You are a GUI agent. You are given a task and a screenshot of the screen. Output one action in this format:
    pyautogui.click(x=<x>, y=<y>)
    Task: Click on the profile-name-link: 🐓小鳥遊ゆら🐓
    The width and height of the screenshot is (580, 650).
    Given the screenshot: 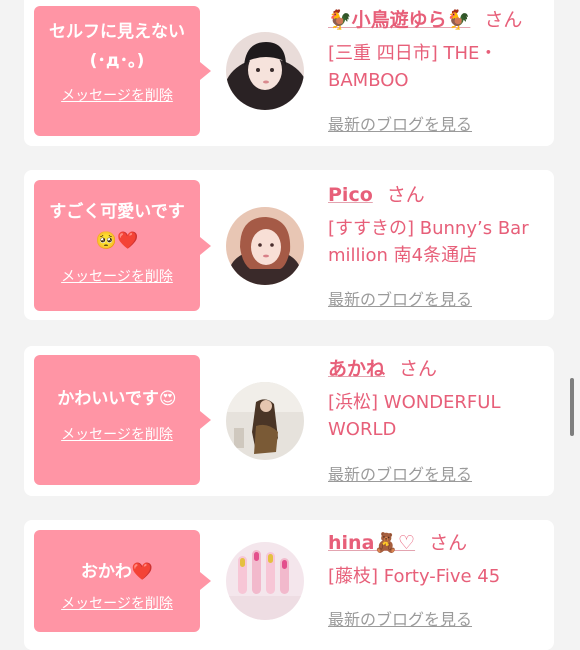 What is the action you would take?
    pyautogui.click(x=399, y=20)
    